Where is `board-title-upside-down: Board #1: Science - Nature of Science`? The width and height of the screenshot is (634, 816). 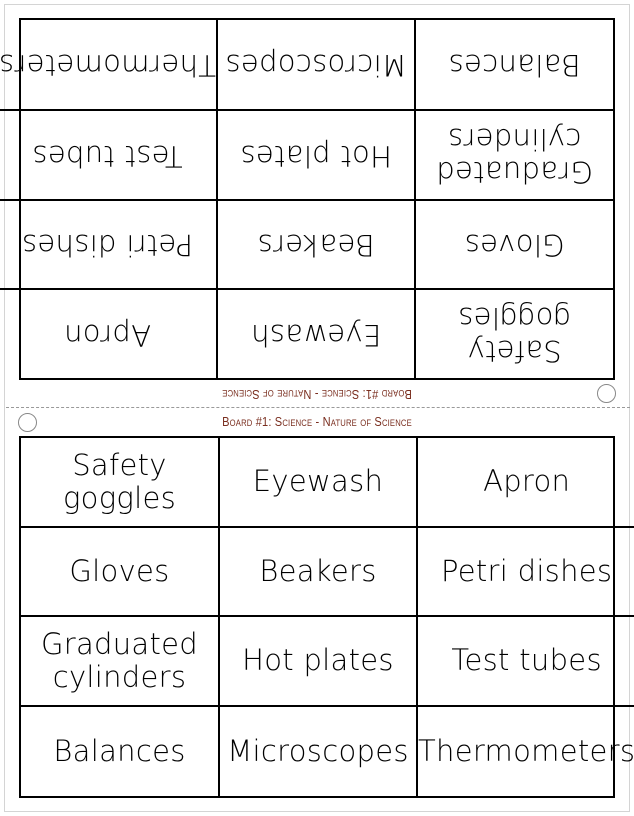
board-title-upside-down: Board #1: Science - Nature of Science is located at coordinates (317, 394).